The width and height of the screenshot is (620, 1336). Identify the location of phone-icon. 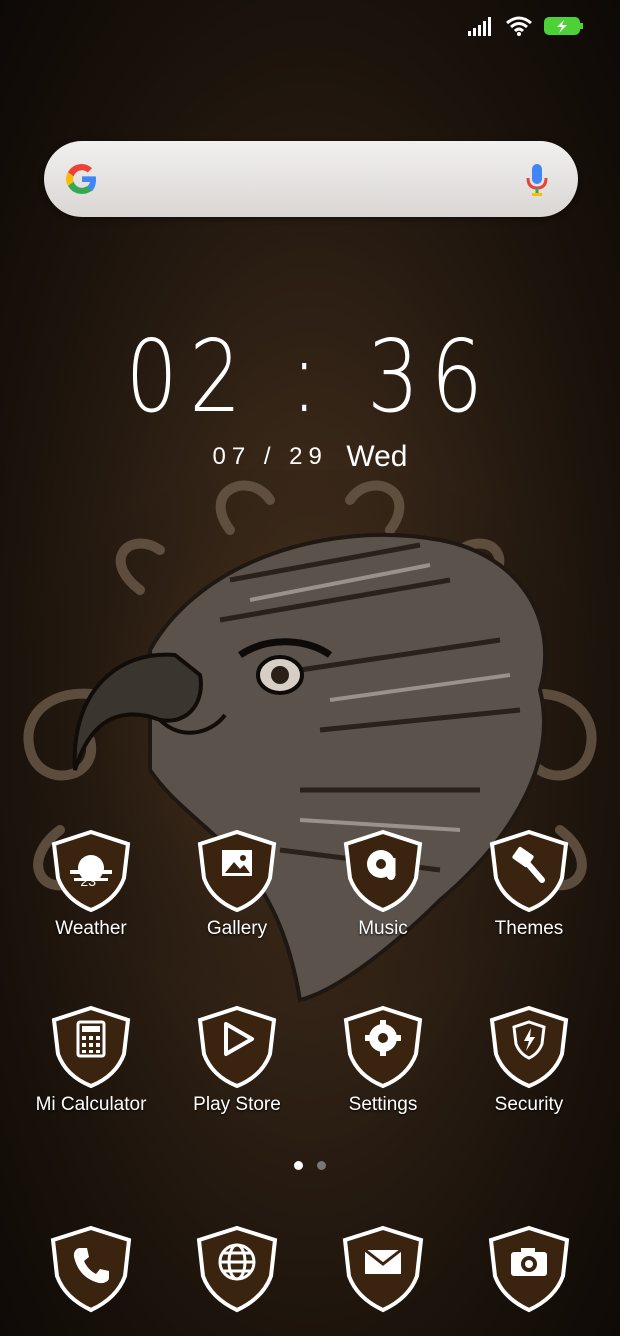
(91, 1270).